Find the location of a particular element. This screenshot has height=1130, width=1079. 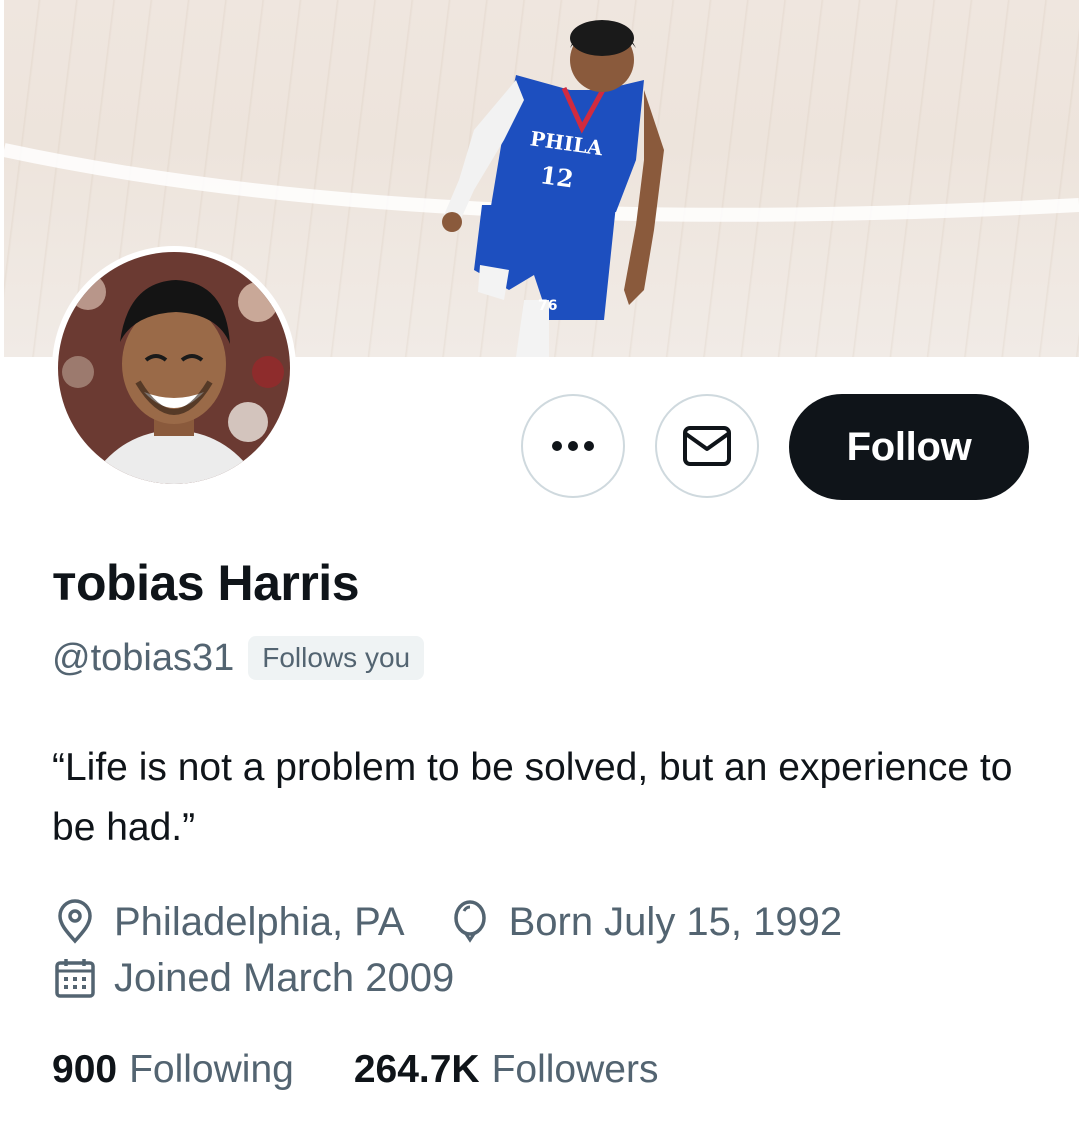

profile-meta-row-2: Joined March 2009 is located at coordinates (253, 978).